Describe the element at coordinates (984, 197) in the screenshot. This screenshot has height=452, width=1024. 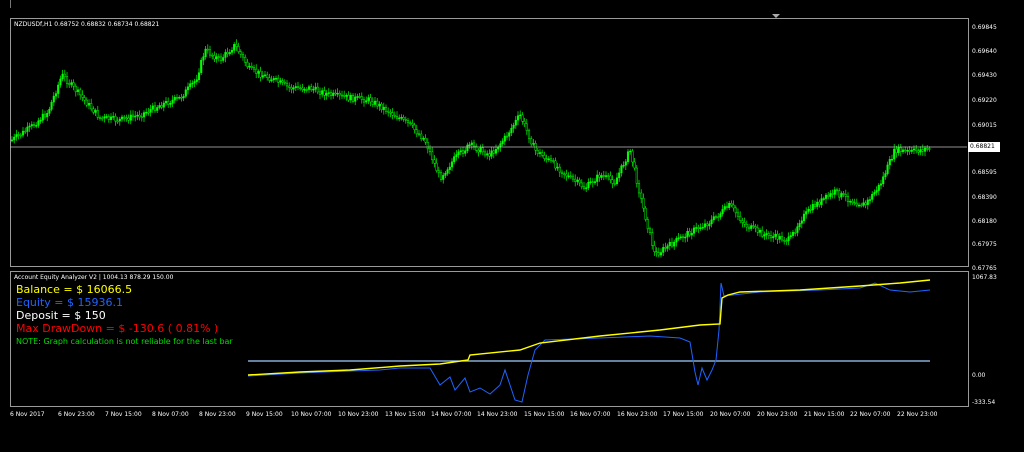
I see `y-tick: 0.68390` at that location.